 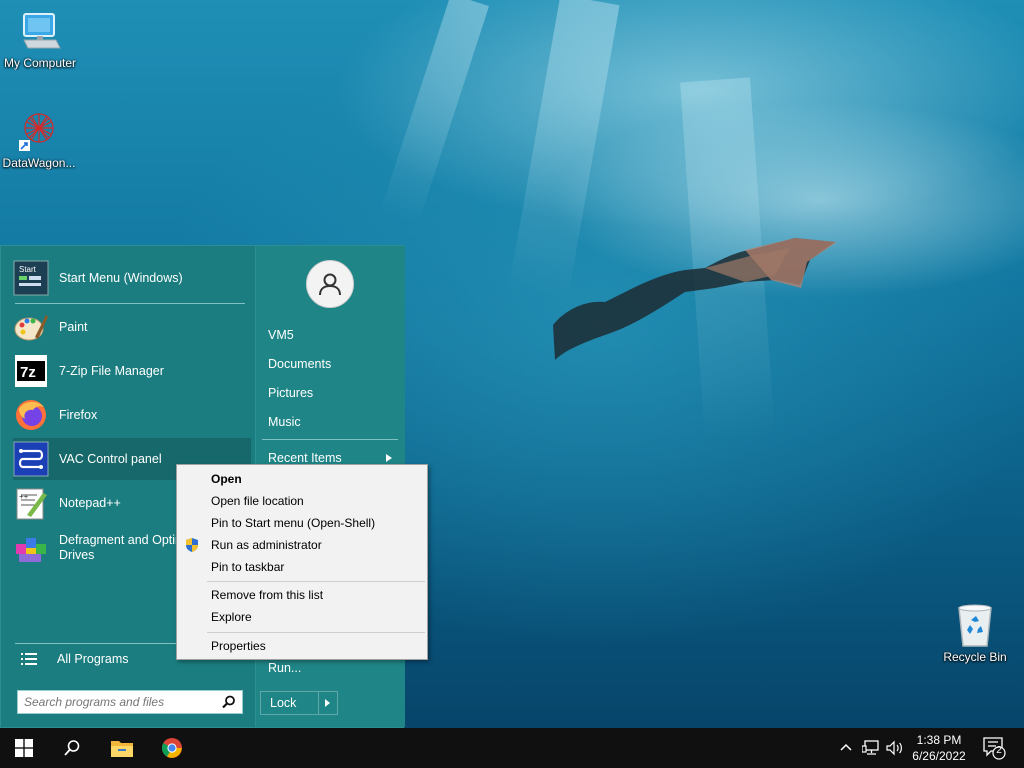 I want to click on submenu-arrow-icon, so click(x=389, y=458).